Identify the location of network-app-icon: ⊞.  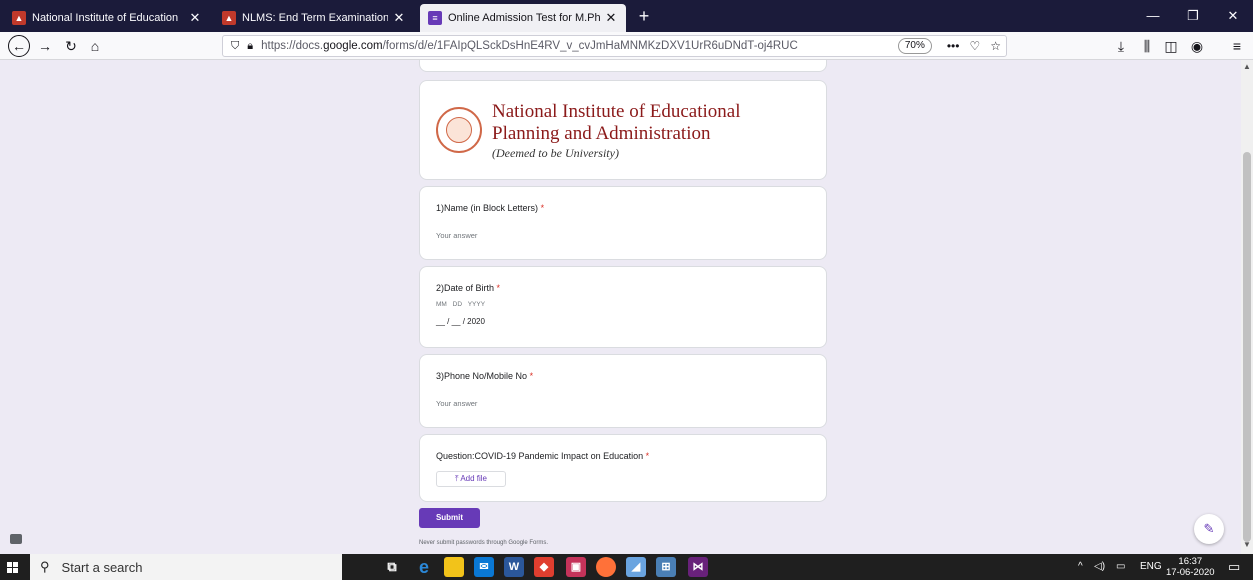
(666, 567).